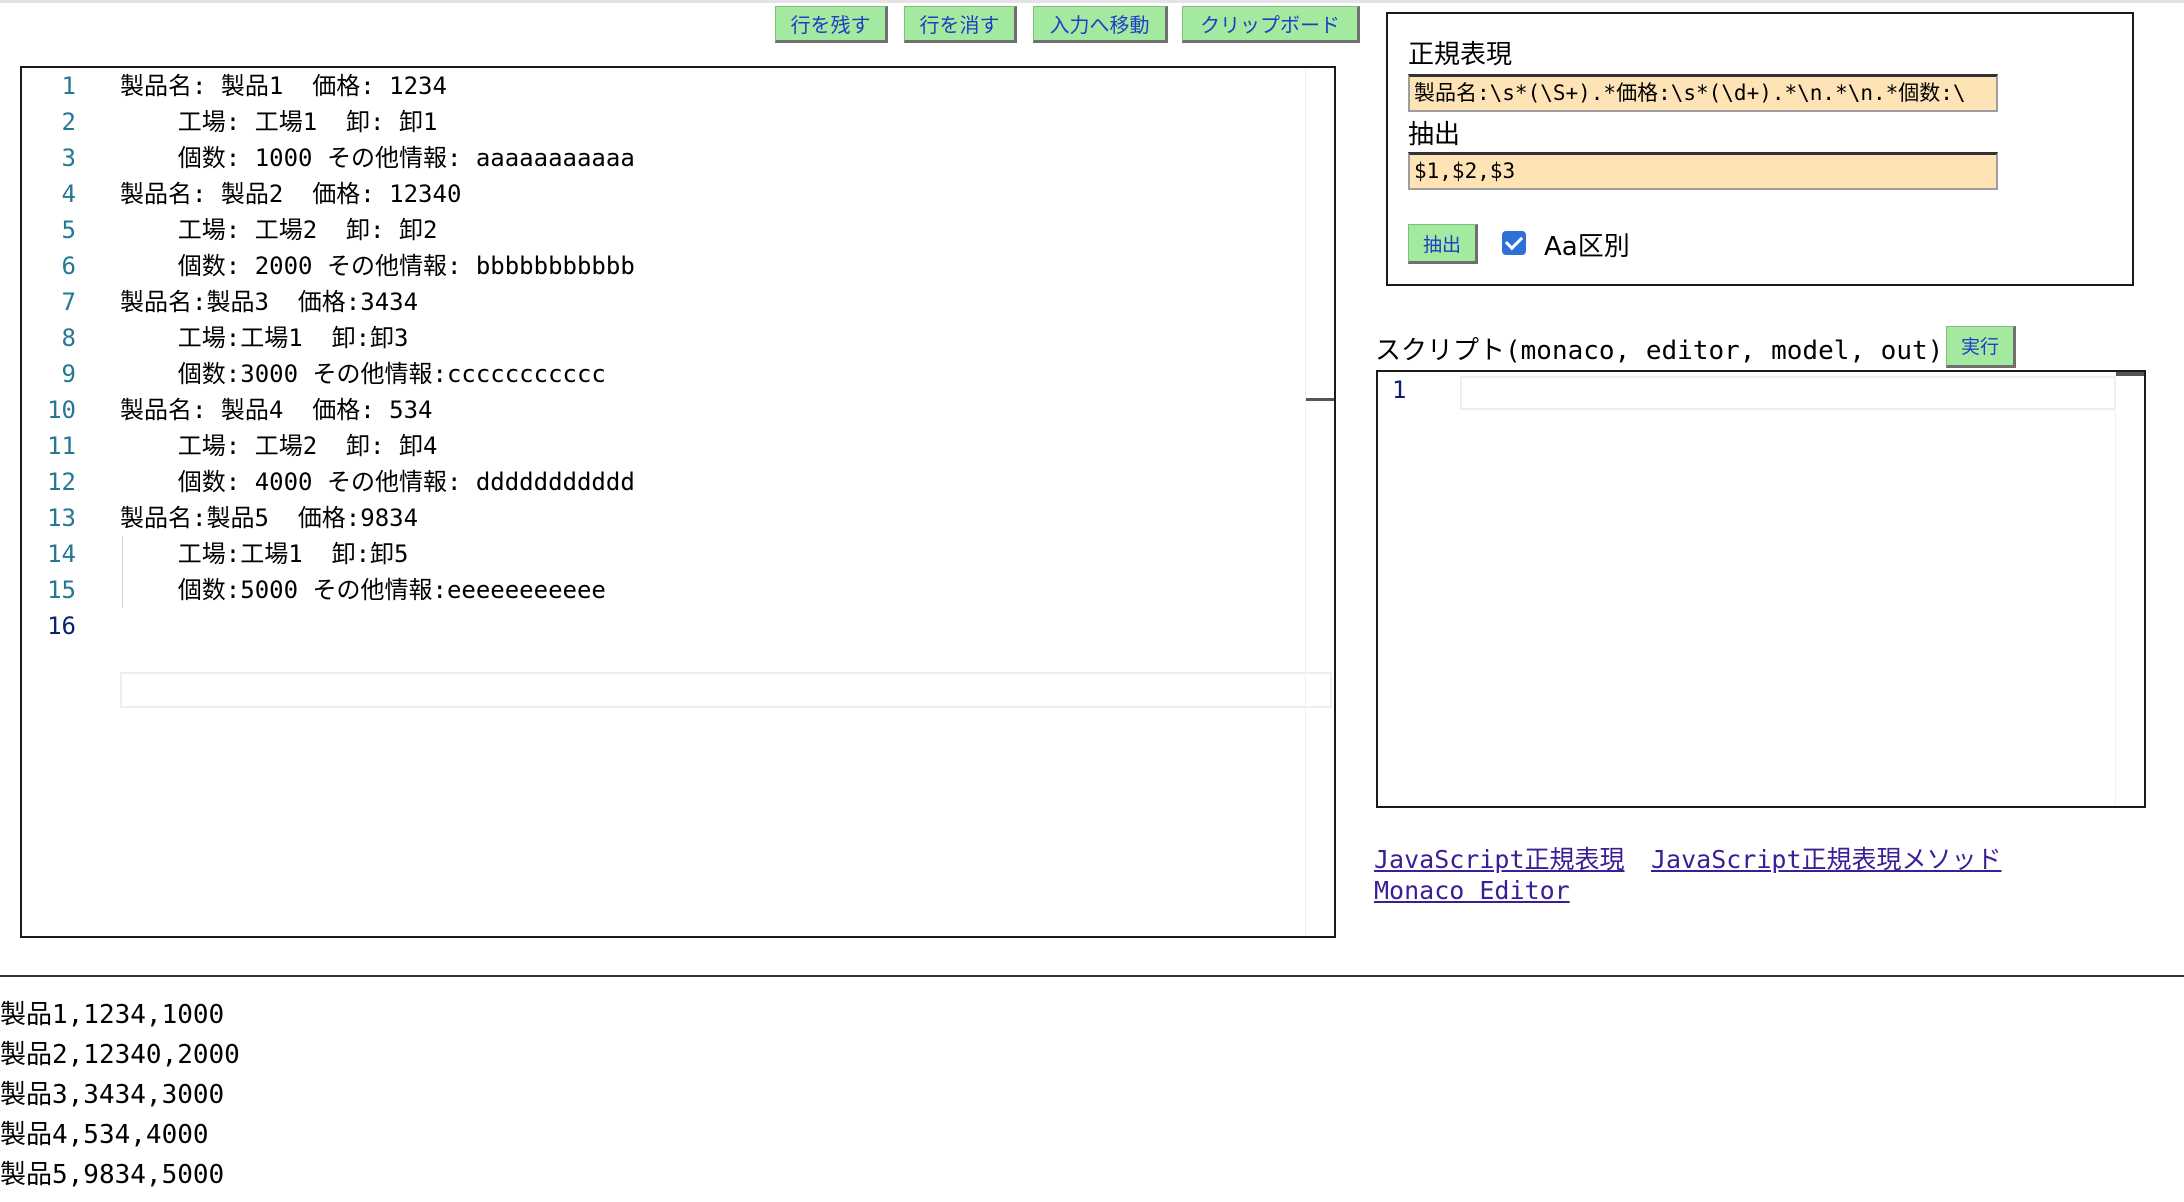 Image resolution: width=2184 pixels, height=1202 pixels. Describe the element at coordinates (1443, 244) in the screenshot. I see `extract-button: 抽出` at that location.